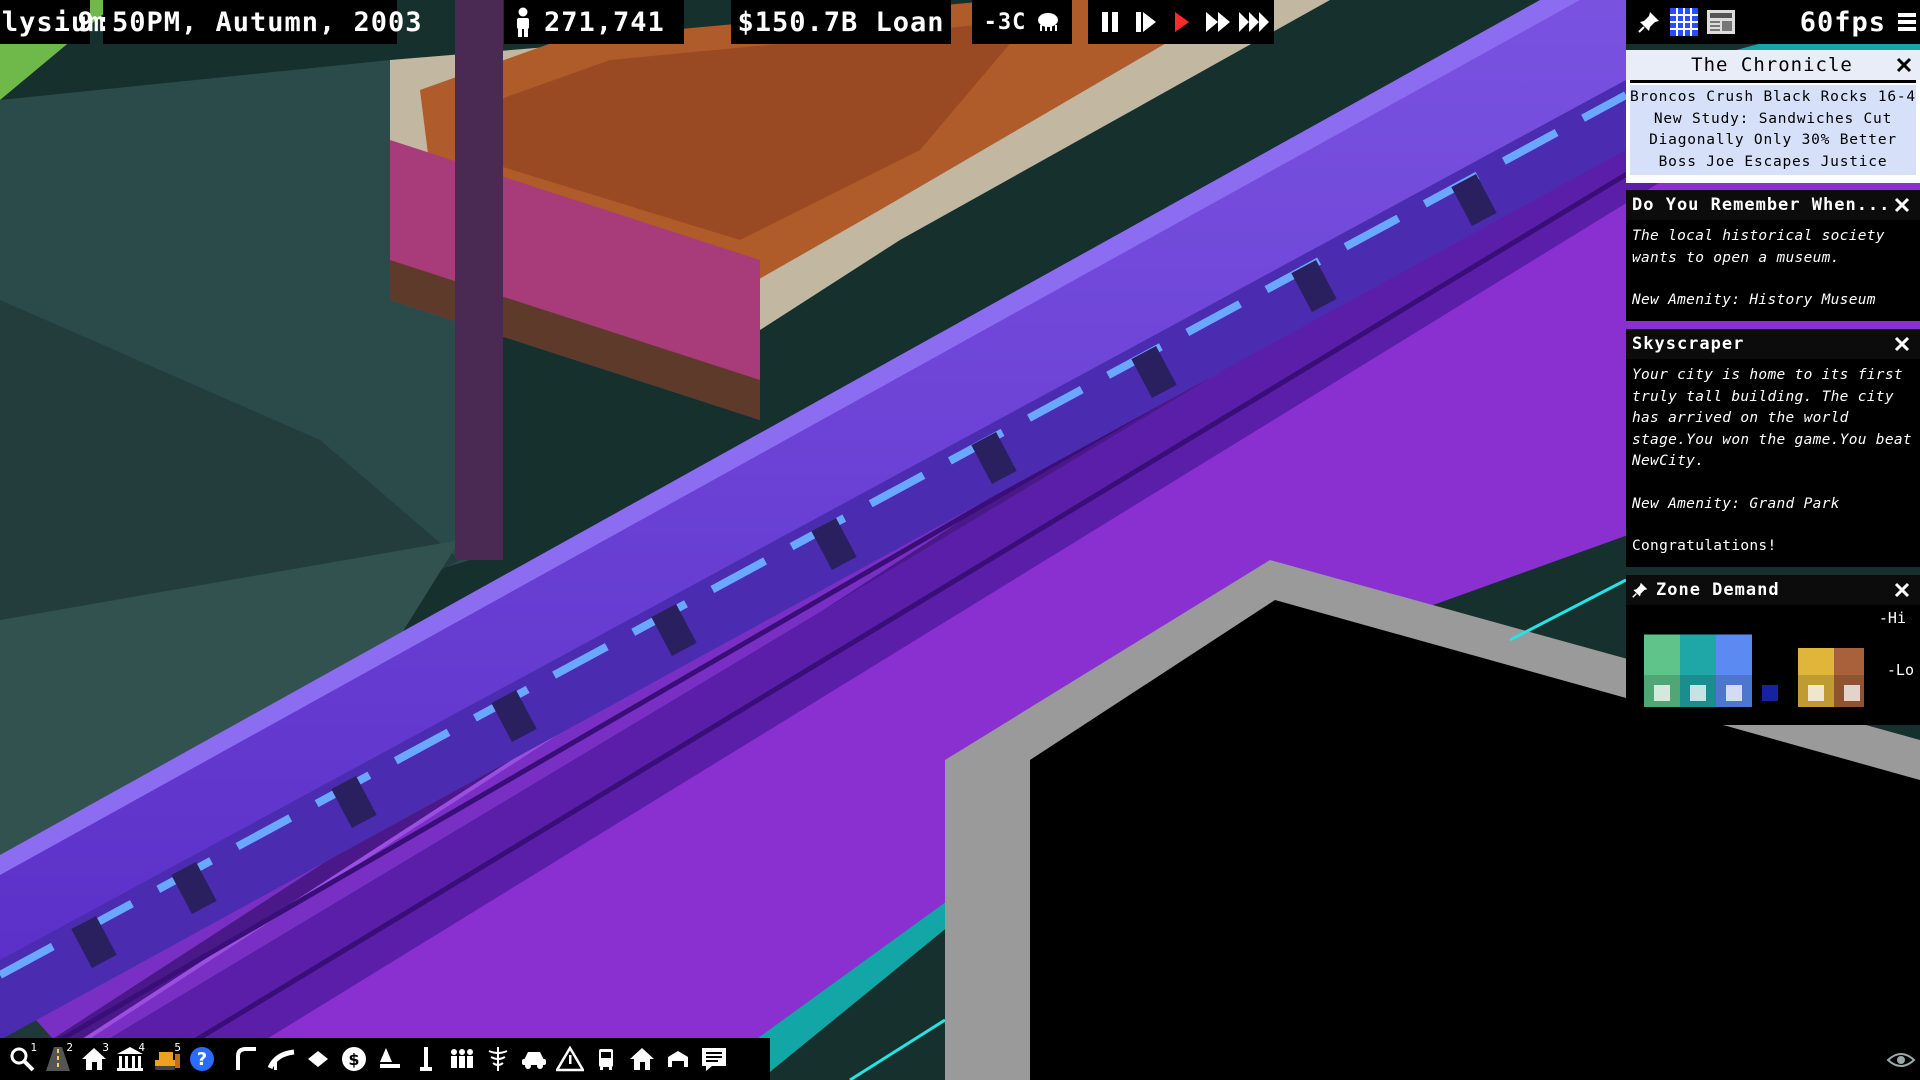 Image resolution: width=1920 pixels, height=1080 pixels. Describe the element at coordinates (1816, 693) in the screenshot. I see `zone-glyph-farm` at that location.